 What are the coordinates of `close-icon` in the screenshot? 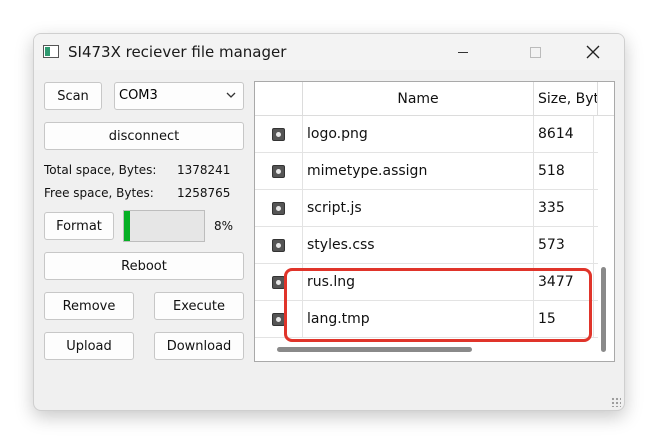 It's located at (593, 52).